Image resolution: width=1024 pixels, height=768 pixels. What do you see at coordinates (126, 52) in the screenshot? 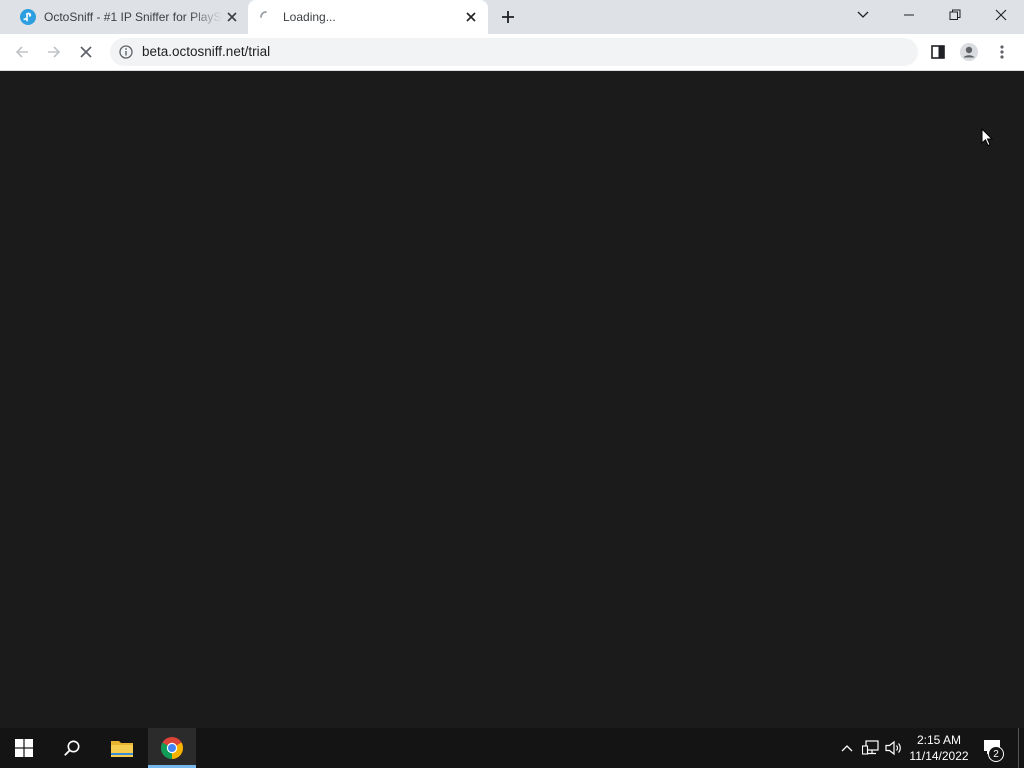
I see `info-icon` at bounding box center [126, 52].